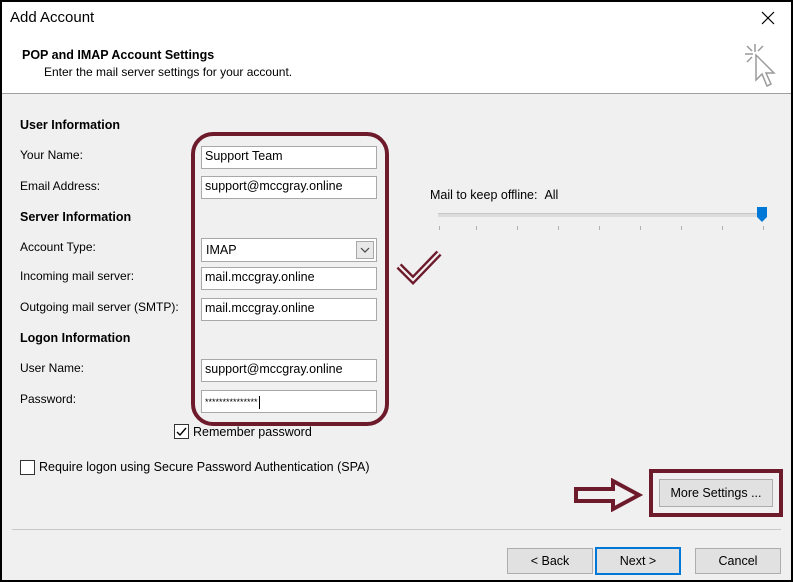  I want to click on arrow-right-annotation-icon, so click(608, 495).